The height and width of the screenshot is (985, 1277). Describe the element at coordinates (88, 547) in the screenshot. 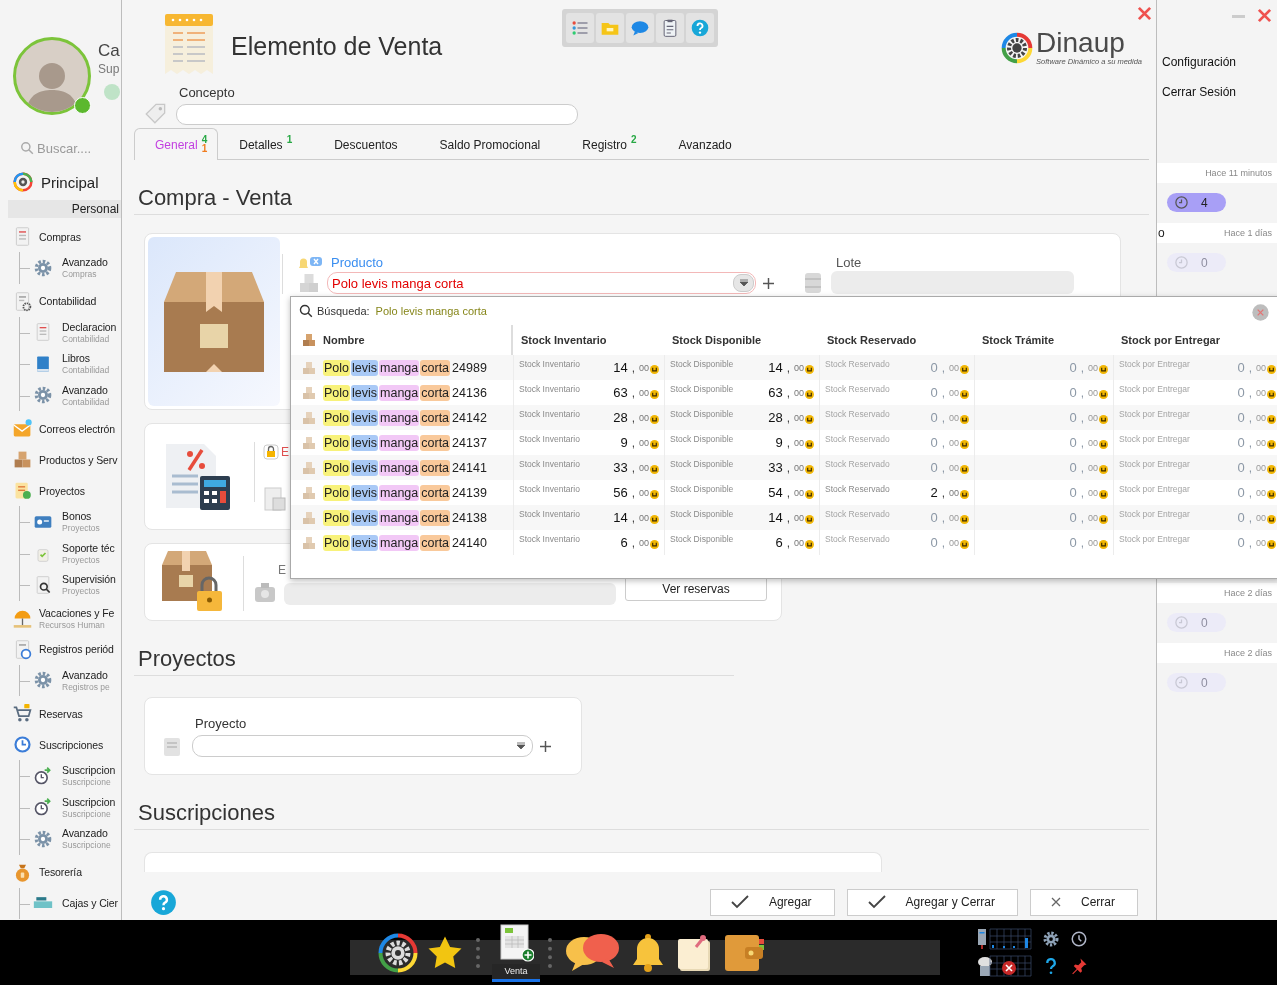

I see `nav-link: Soporte téc` at that location.